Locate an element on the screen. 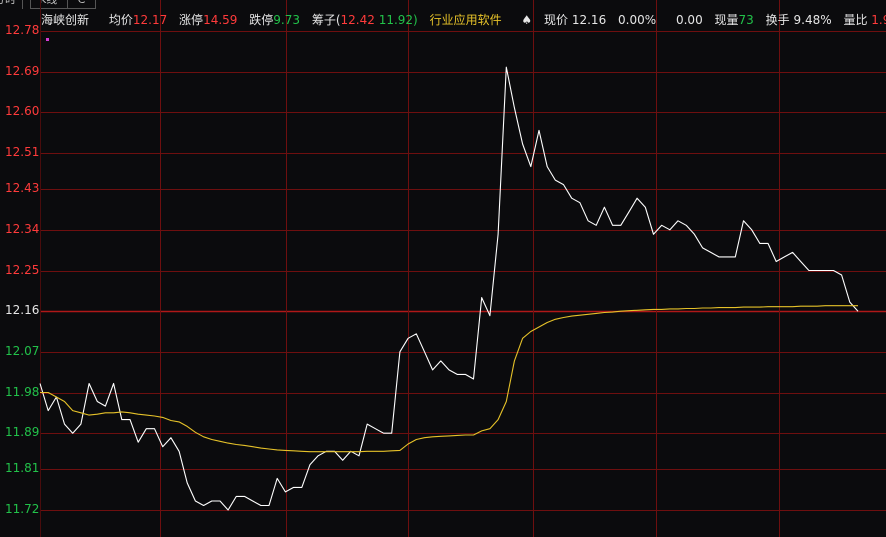  y-tick-label: 11.81 is located at coordinates (22, 468).